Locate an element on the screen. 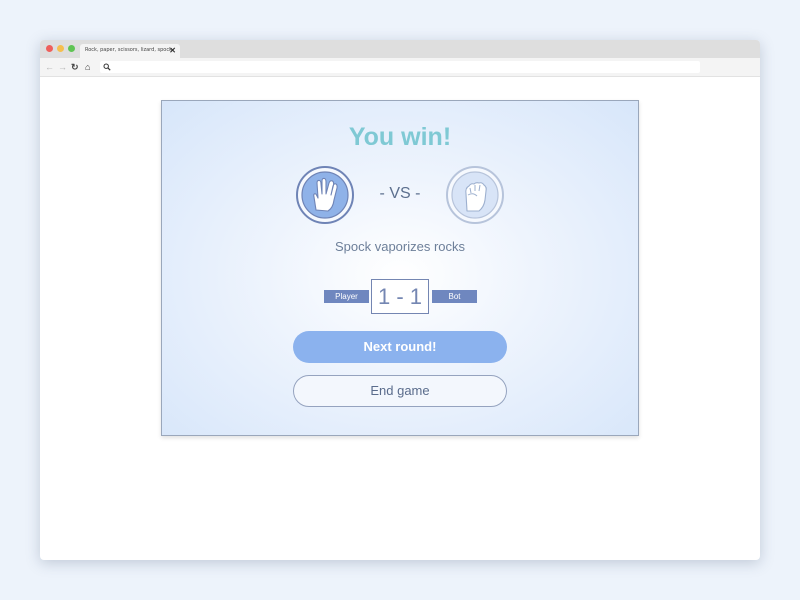 Image resolution: width=800 pixels, height=600 pixels. tab-title: Rock, paper, scissors, lizard, spock is located at coordinates (128, 50).